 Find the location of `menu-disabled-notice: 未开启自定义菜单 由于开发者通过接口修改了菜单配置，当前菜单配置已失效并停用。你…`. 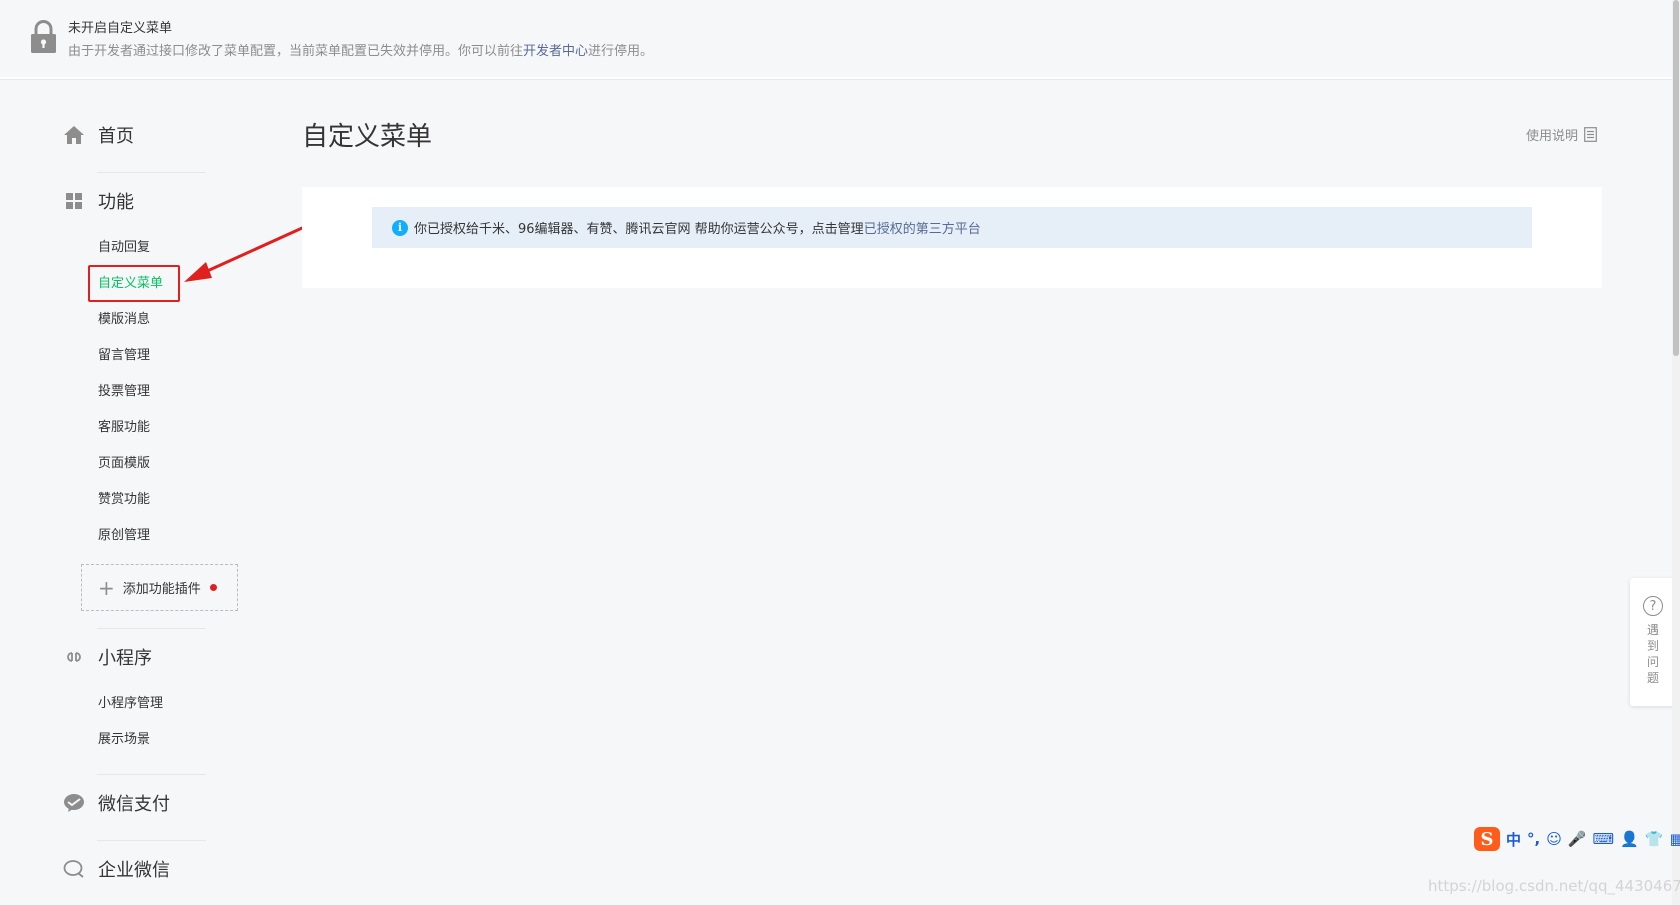

menu-disabled-notice: 未开启自定义菜单 由于开发者通过接口修改了菜单配置，当前菜单配置已失效并停用。你… is located at coordinates (836, 39).